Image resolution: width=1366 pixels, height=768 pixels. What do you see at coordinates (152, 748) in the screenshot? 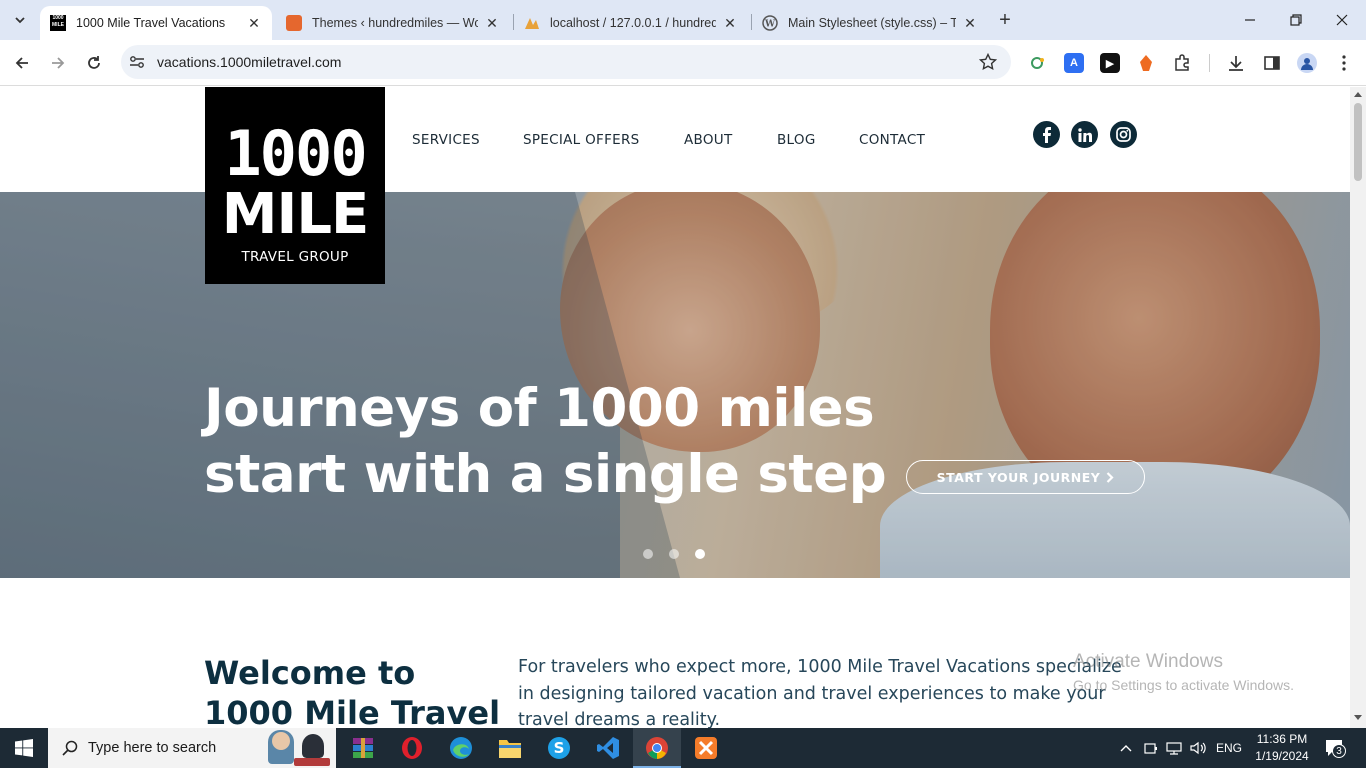
I see `taskbar-search-placeholder: Type here to search` at bounding box center [152, 748].